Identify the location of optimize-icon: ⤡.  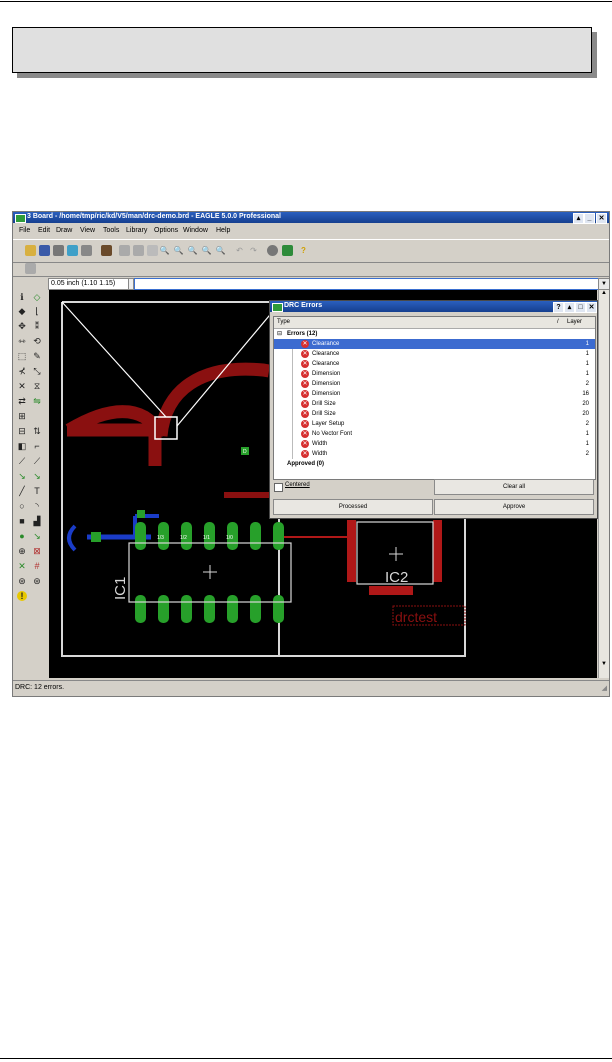
(37, 371).